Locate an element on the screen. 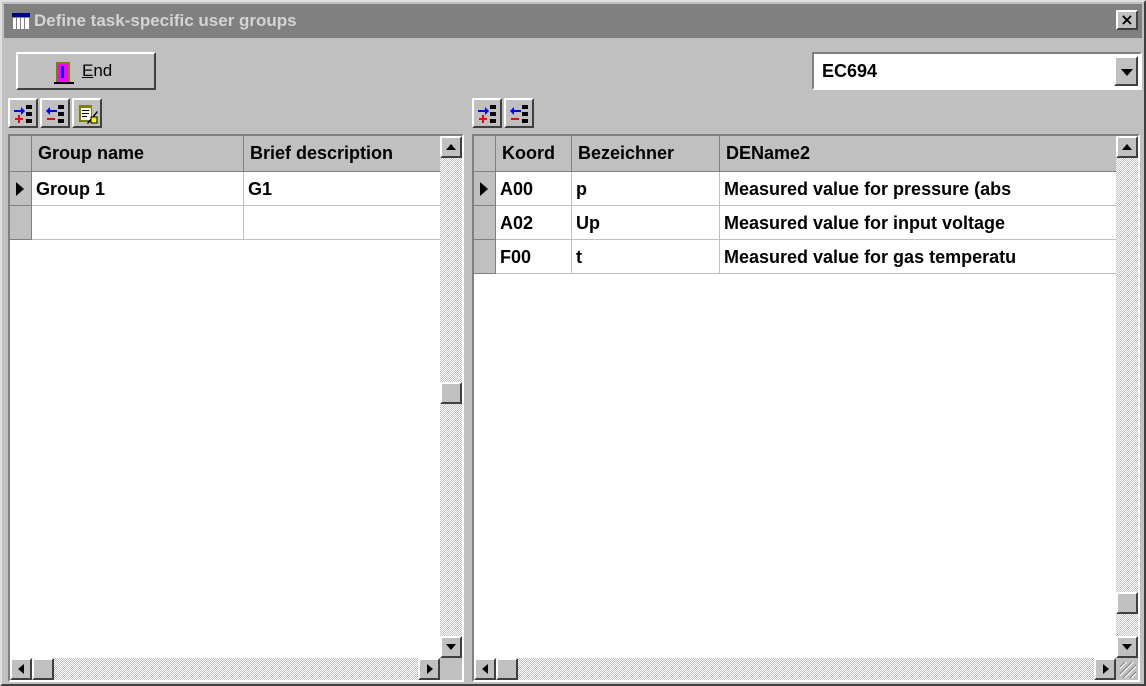 This screenshot has width=1146, height=686. edit-group-button is located at coordinates (87, 113).